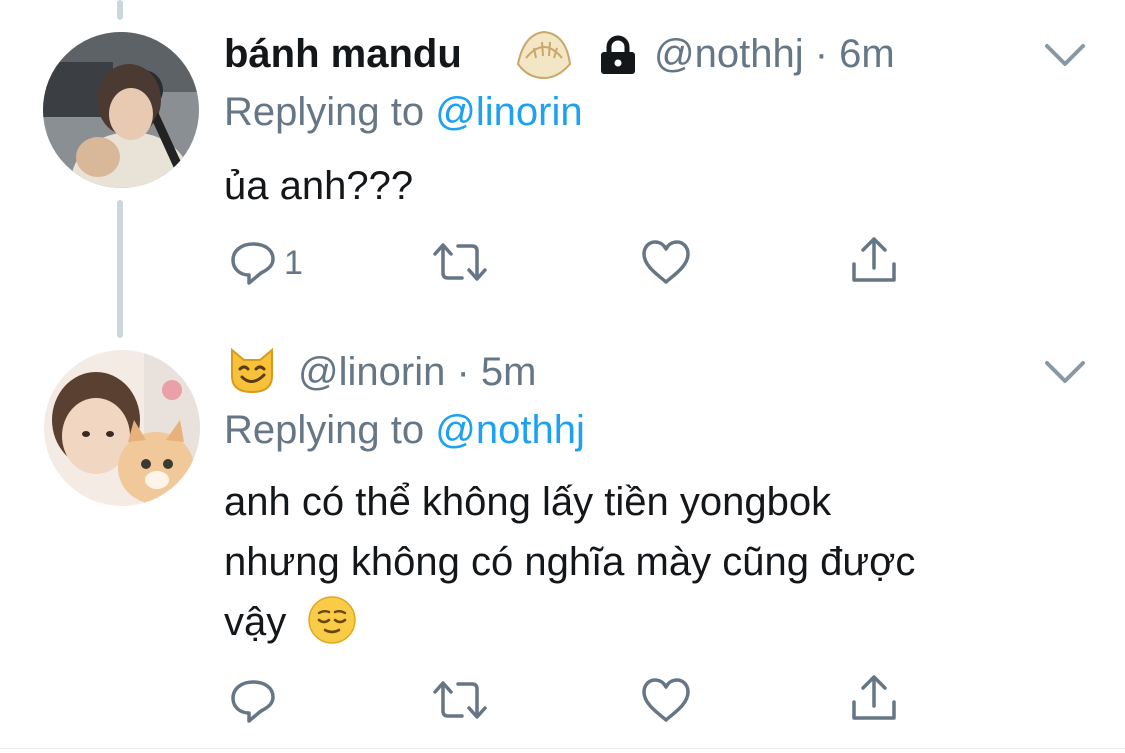 The width and height of the screenshot is (1125, 753). Describe the element at coordinates (122, 428) in the screenshot. I see `avatar-linorin` at that location.